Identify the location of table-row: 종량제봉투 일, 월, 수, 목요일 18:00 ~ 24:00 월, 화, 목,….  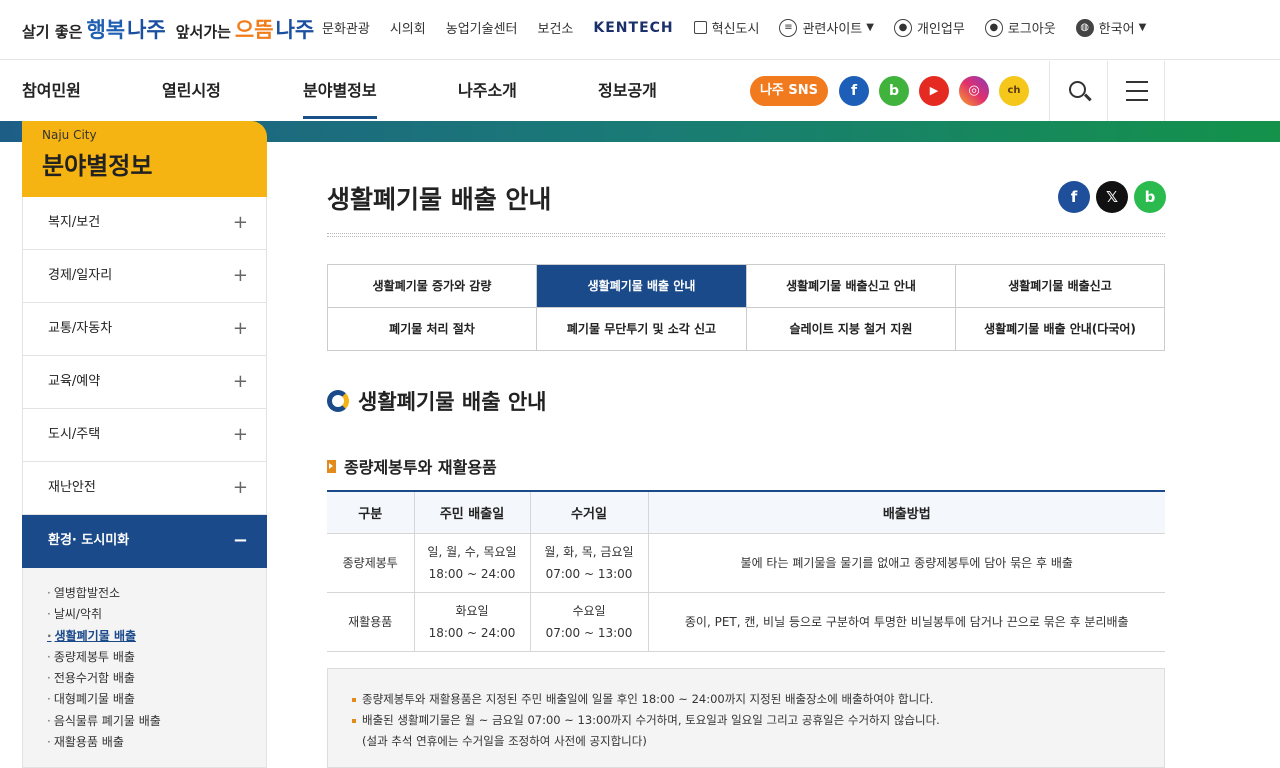
(746, 562).